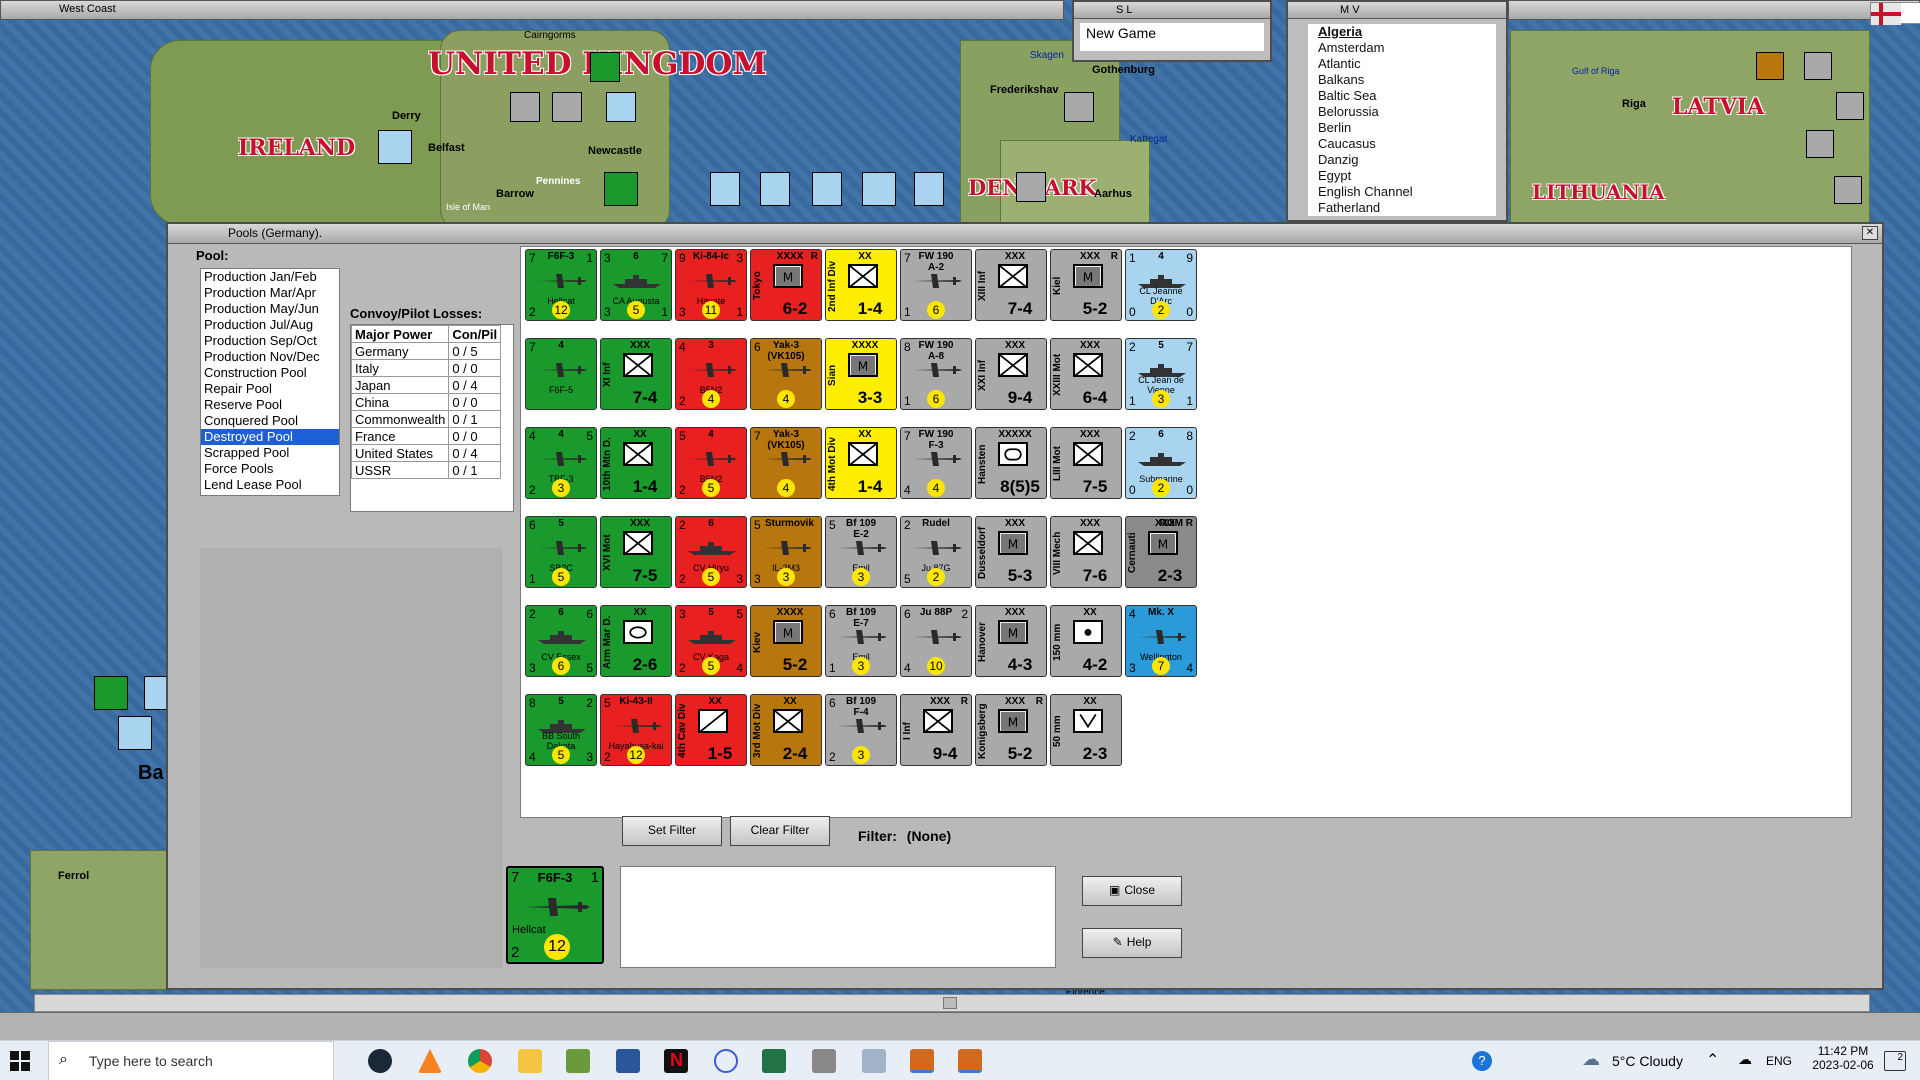  Describe the element at coordinates (636, 641) in the screenshot. I see `unit-counter: Arm Mar D. XX 2-6` at that location.